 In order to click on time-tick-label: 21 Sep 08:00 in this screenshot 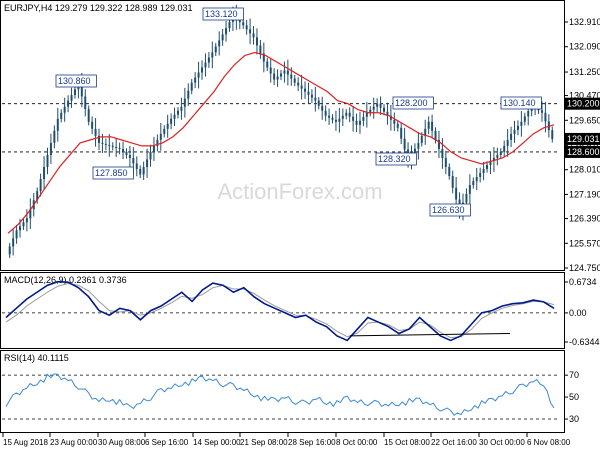, I will do `click(264, 442)`.